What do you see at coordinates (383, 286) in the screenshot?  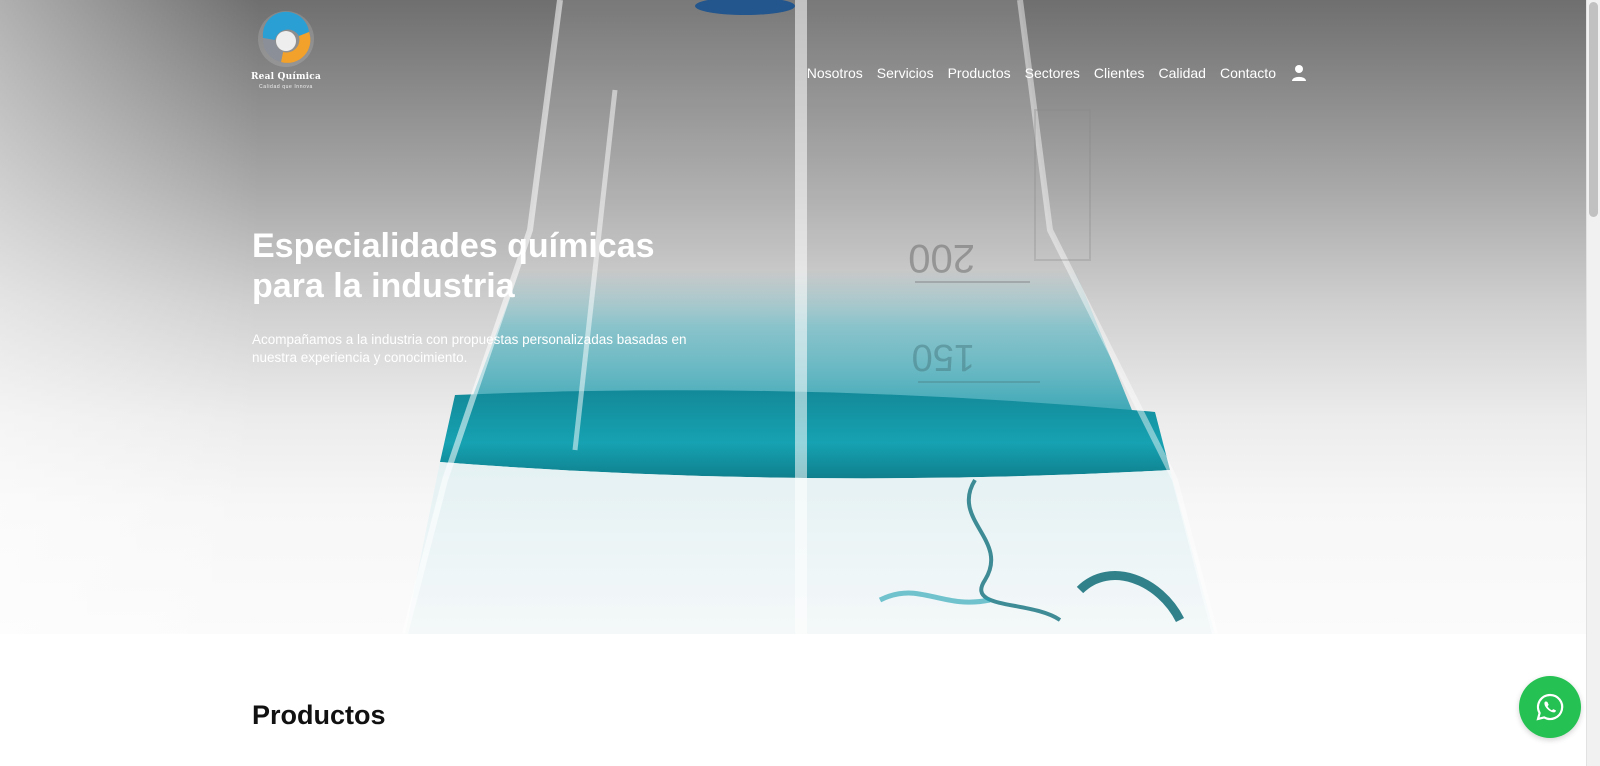 I see `hero-title-line-2: para la industria` at bounding box center [383, 286].